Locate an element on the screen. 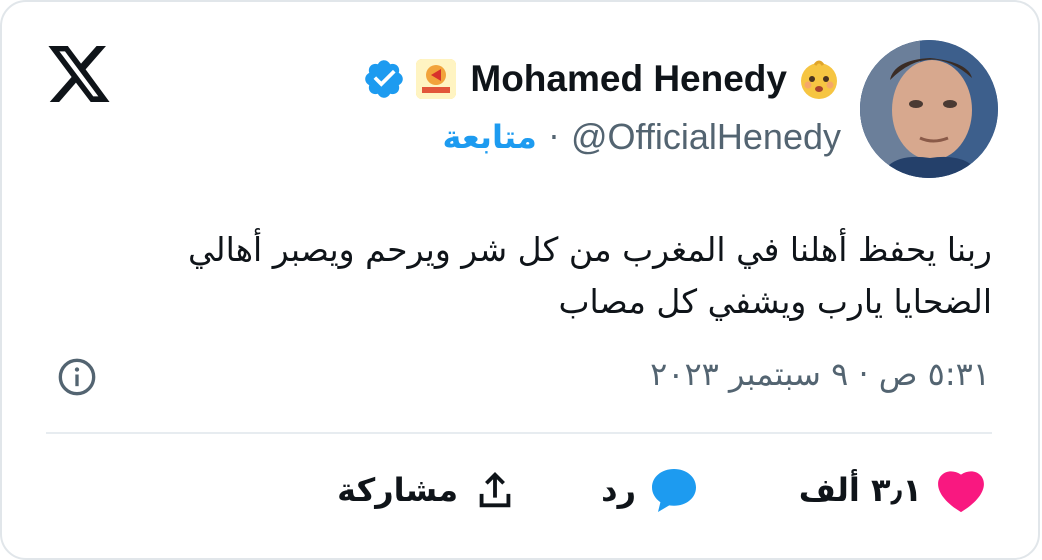 The width and height of the screenshot is (1042, 560). author-name-row: Mohamed Henedy is located at coordinates (601, 79).